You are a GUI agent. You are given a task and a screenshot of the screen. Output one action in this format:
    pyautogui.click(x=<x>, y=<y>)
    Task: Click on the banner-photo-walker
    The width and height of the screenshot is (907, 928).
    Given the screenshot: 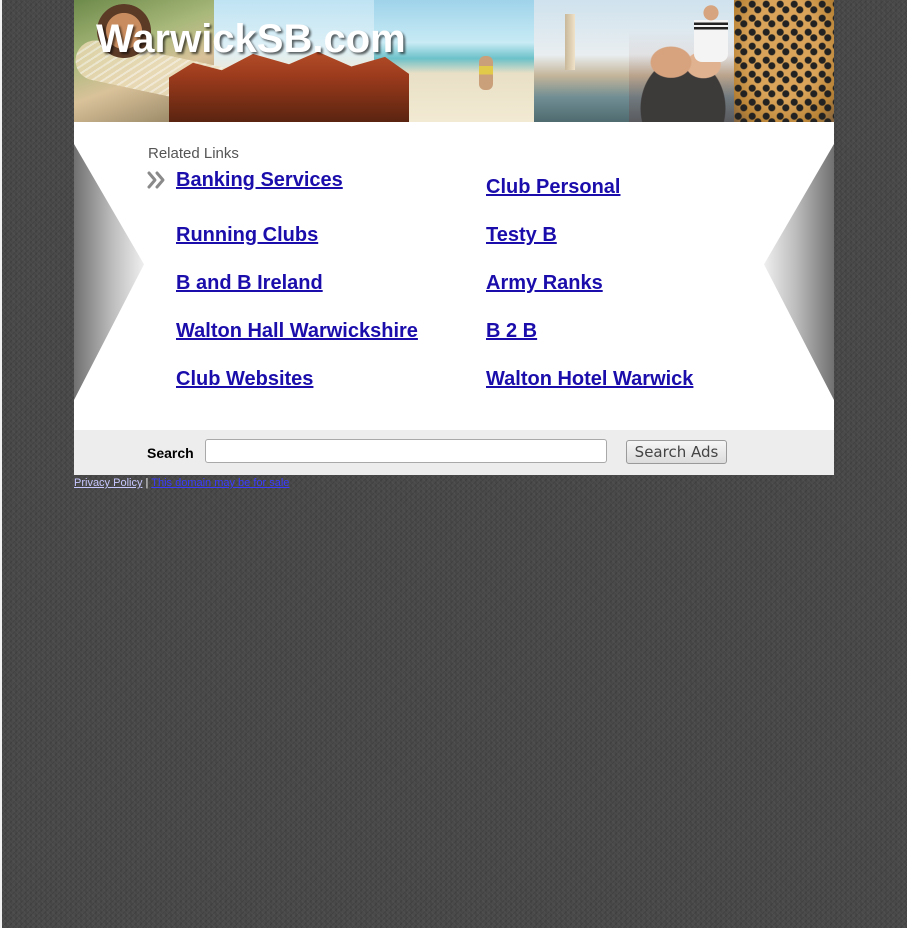 What is the action you would take?
    pyautogui.click(x=486, y=73)
    